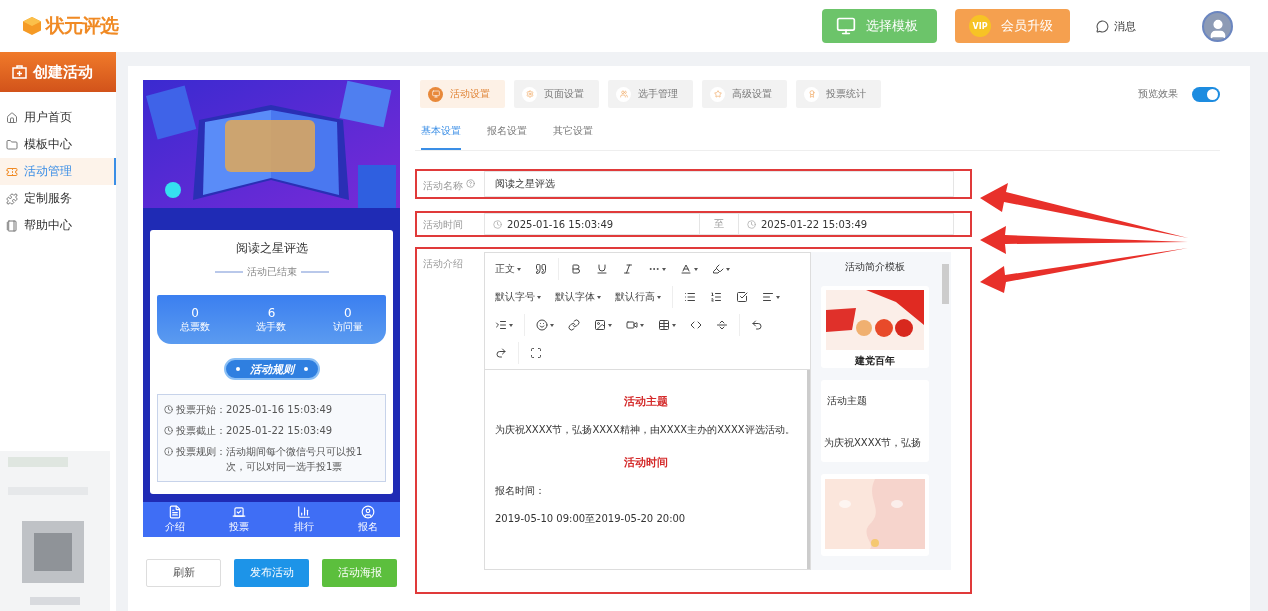 Image resolution: width=1268 pixels, height=611 pixels. I want to click on start-time-field: 2025-01-16 15:03:49, so click(592, 224).